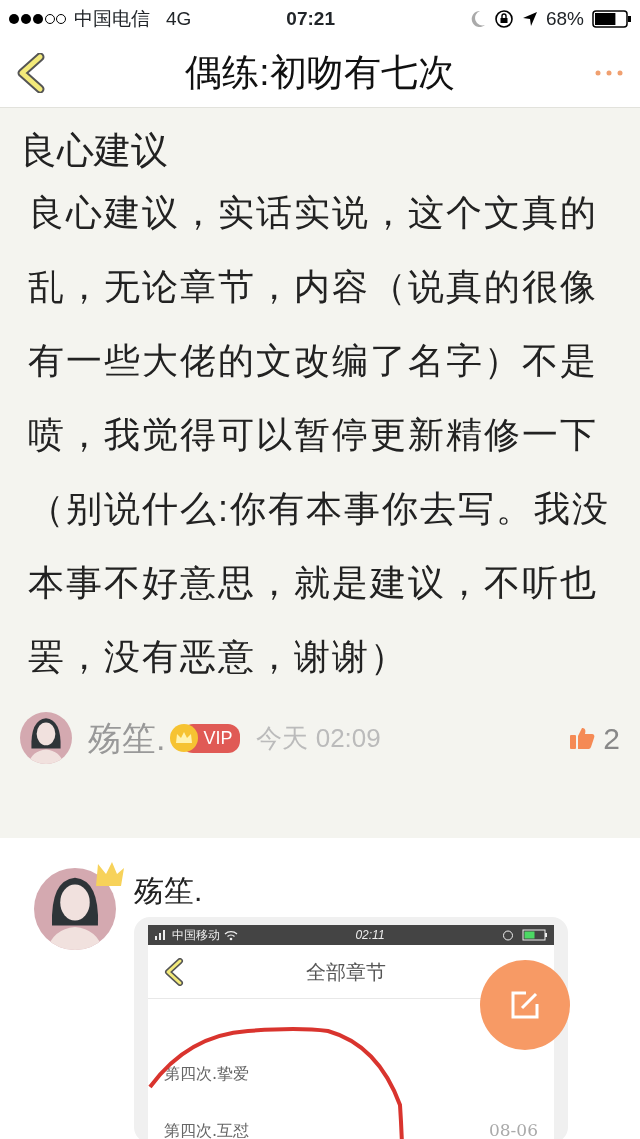 Image resolution: width=640 pixels, height=1139 pixels. What do you see at coordinates (582, 738) in the screenshot?
I see `thumbs-up-icon` at bounding box center [582, 738].